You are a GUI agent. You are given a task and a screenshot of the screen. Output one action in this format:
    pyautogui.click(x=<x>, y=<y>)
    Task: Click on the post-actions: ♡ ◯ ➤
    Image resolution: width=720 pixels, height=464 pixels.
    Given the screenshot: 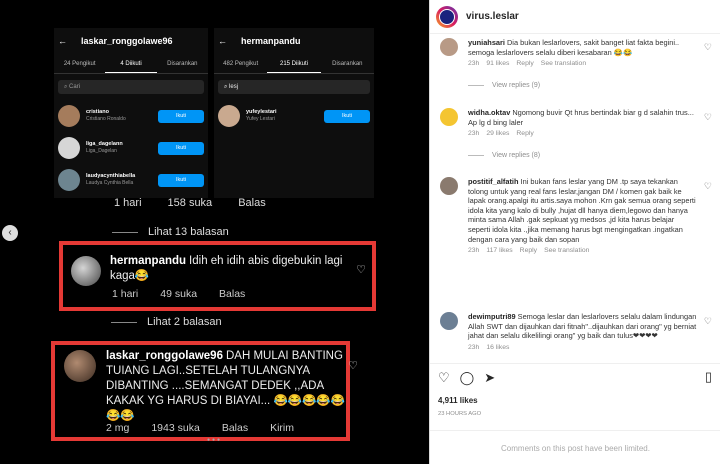 What is the action you would take?
    pyautogui.click(x=466, y=378)
    